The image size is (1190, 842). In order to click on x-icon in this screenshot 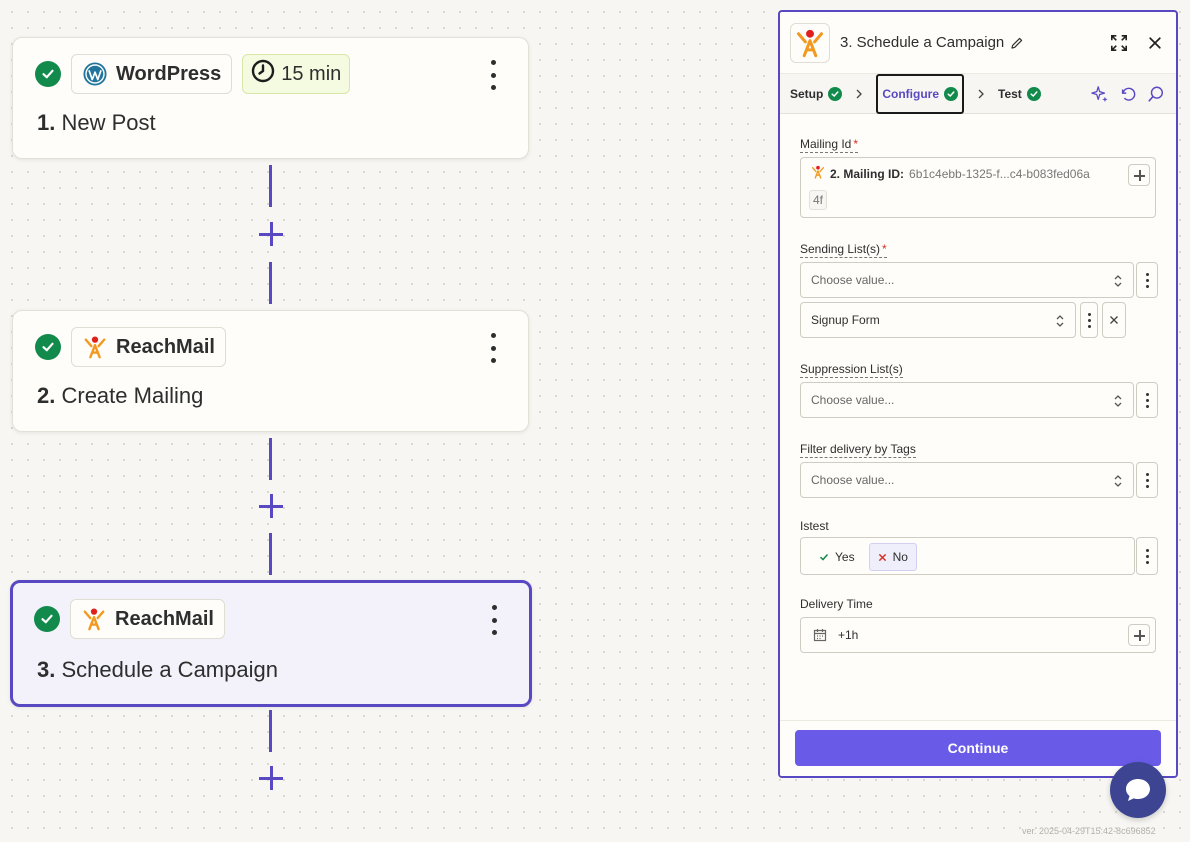, I will do `click(882, 557)`.